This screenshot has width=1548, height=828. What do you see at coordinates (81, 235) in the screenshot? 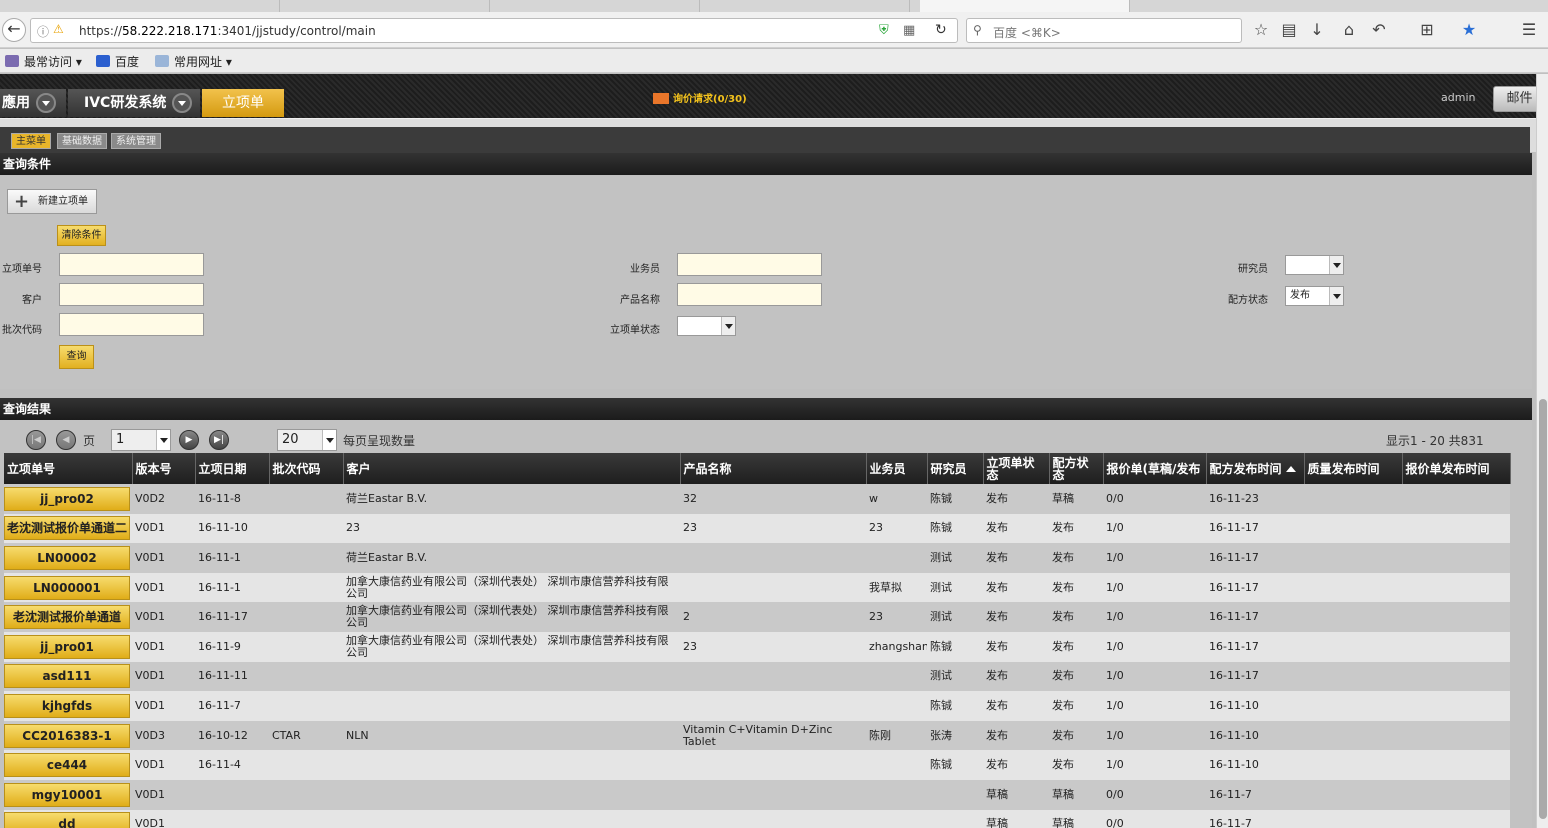
I see `clear-conditions-button: 清除条件` at bounding box center [81, 235].